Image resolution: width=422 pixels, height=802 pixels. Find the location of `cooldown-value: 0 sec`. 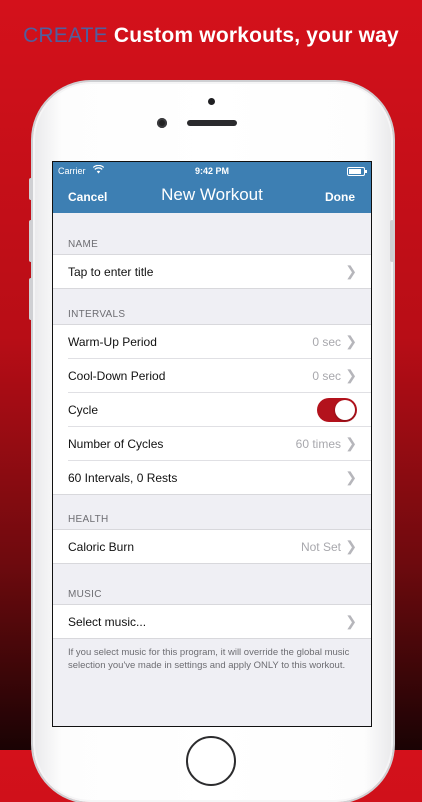

cooldown-value: 0 sec is located at coordinates (326, 376).